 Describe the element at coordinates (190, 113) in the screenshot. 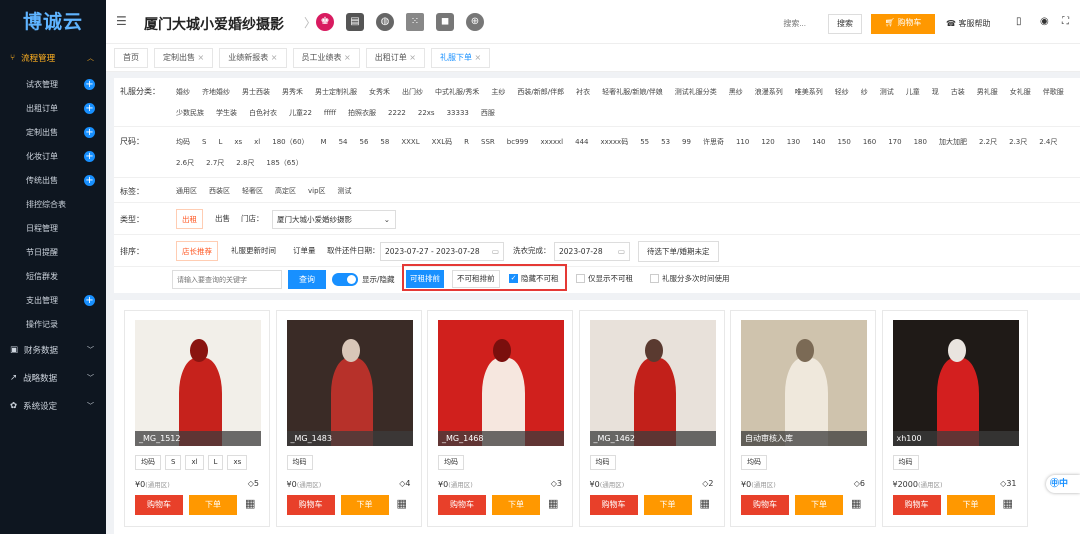

I see `category-option: 少数民族` at that location.